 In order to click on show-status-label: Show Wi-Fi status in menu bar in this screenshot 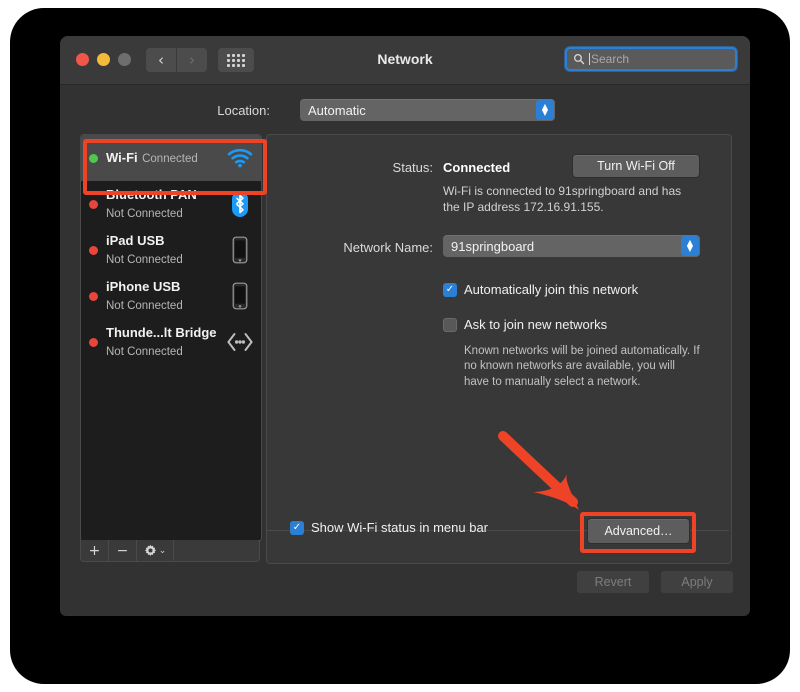, I will do `click(400, 527)`.